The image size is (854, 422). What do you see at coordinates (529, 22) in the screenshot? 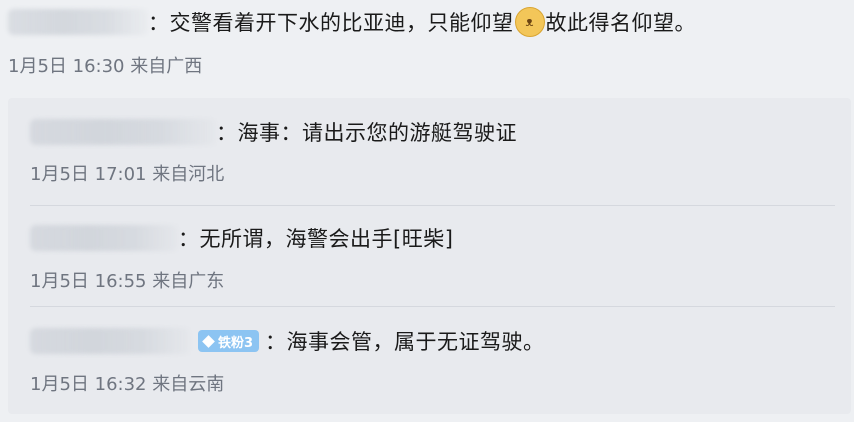
I see `cat-face-emoji-icon: ᴥ` at bounding box center [529, 22].